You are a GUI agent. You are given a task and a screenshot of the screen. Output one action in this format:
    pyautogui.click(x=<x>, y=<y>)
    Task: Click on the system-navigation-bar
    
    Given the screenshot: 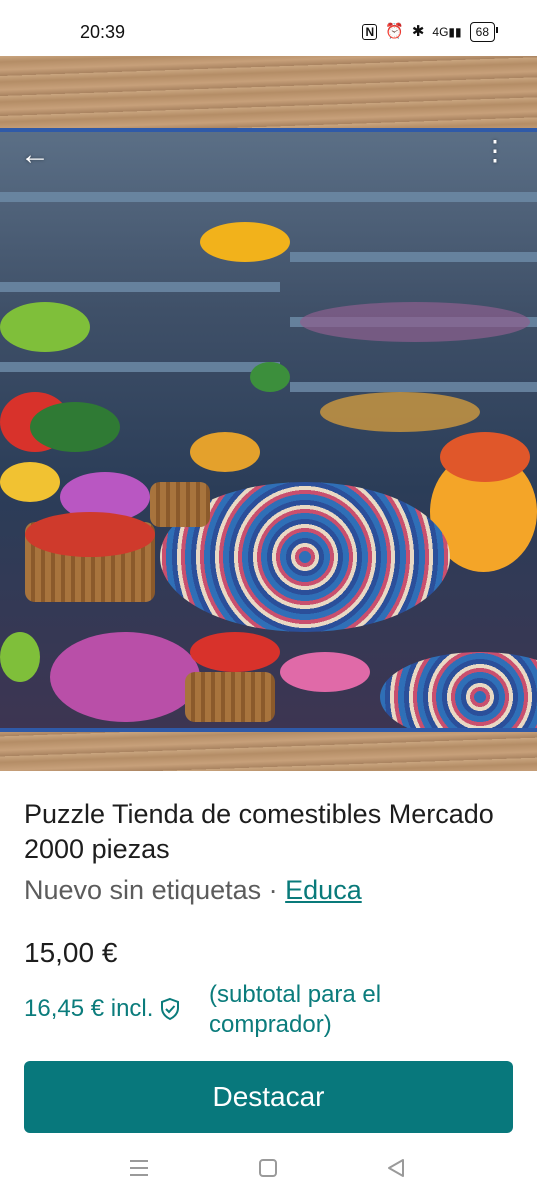 What is the action you would take?
    pyautogui.click(x=268, y=1170)
    